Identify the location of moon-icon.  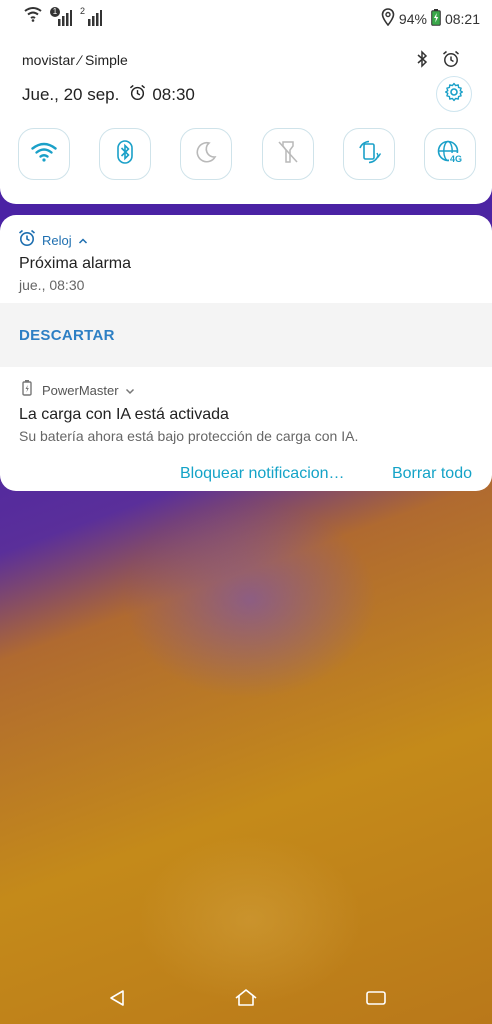
(206, 154).